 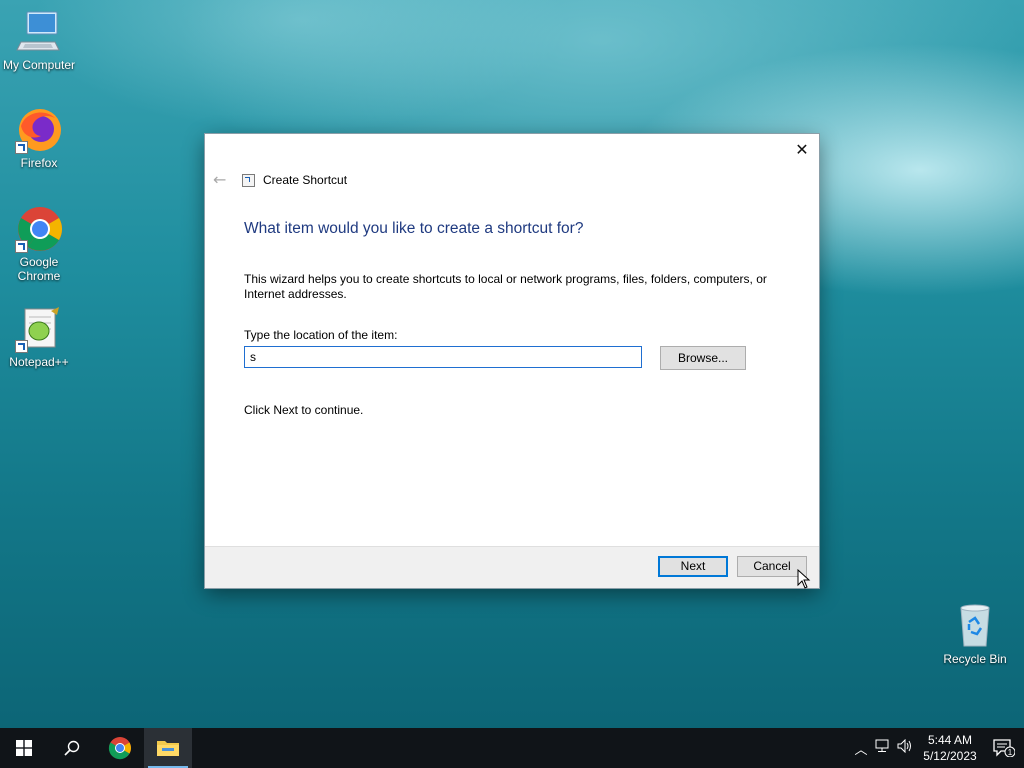 What do you see at coordinates (39, 362) in the screenshot?
I see `desktop-icon-label: Notepad++` at bounding box center [39, 362].